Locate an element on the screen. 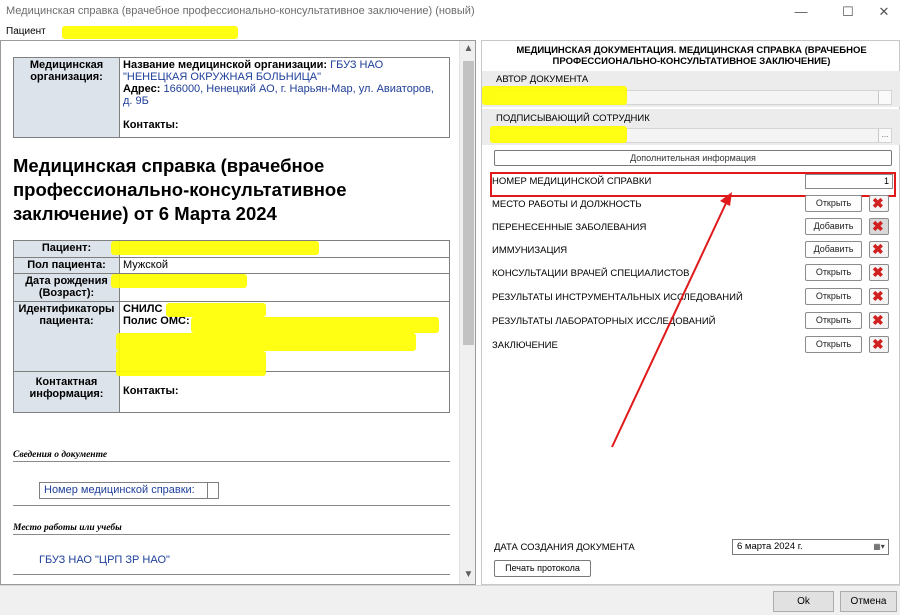 Image resolution: width=900 pixels, height=615 pixels. creation-date-picker: 6 марта 2024 г. ▦▾ is located at coordinates (810, 547).